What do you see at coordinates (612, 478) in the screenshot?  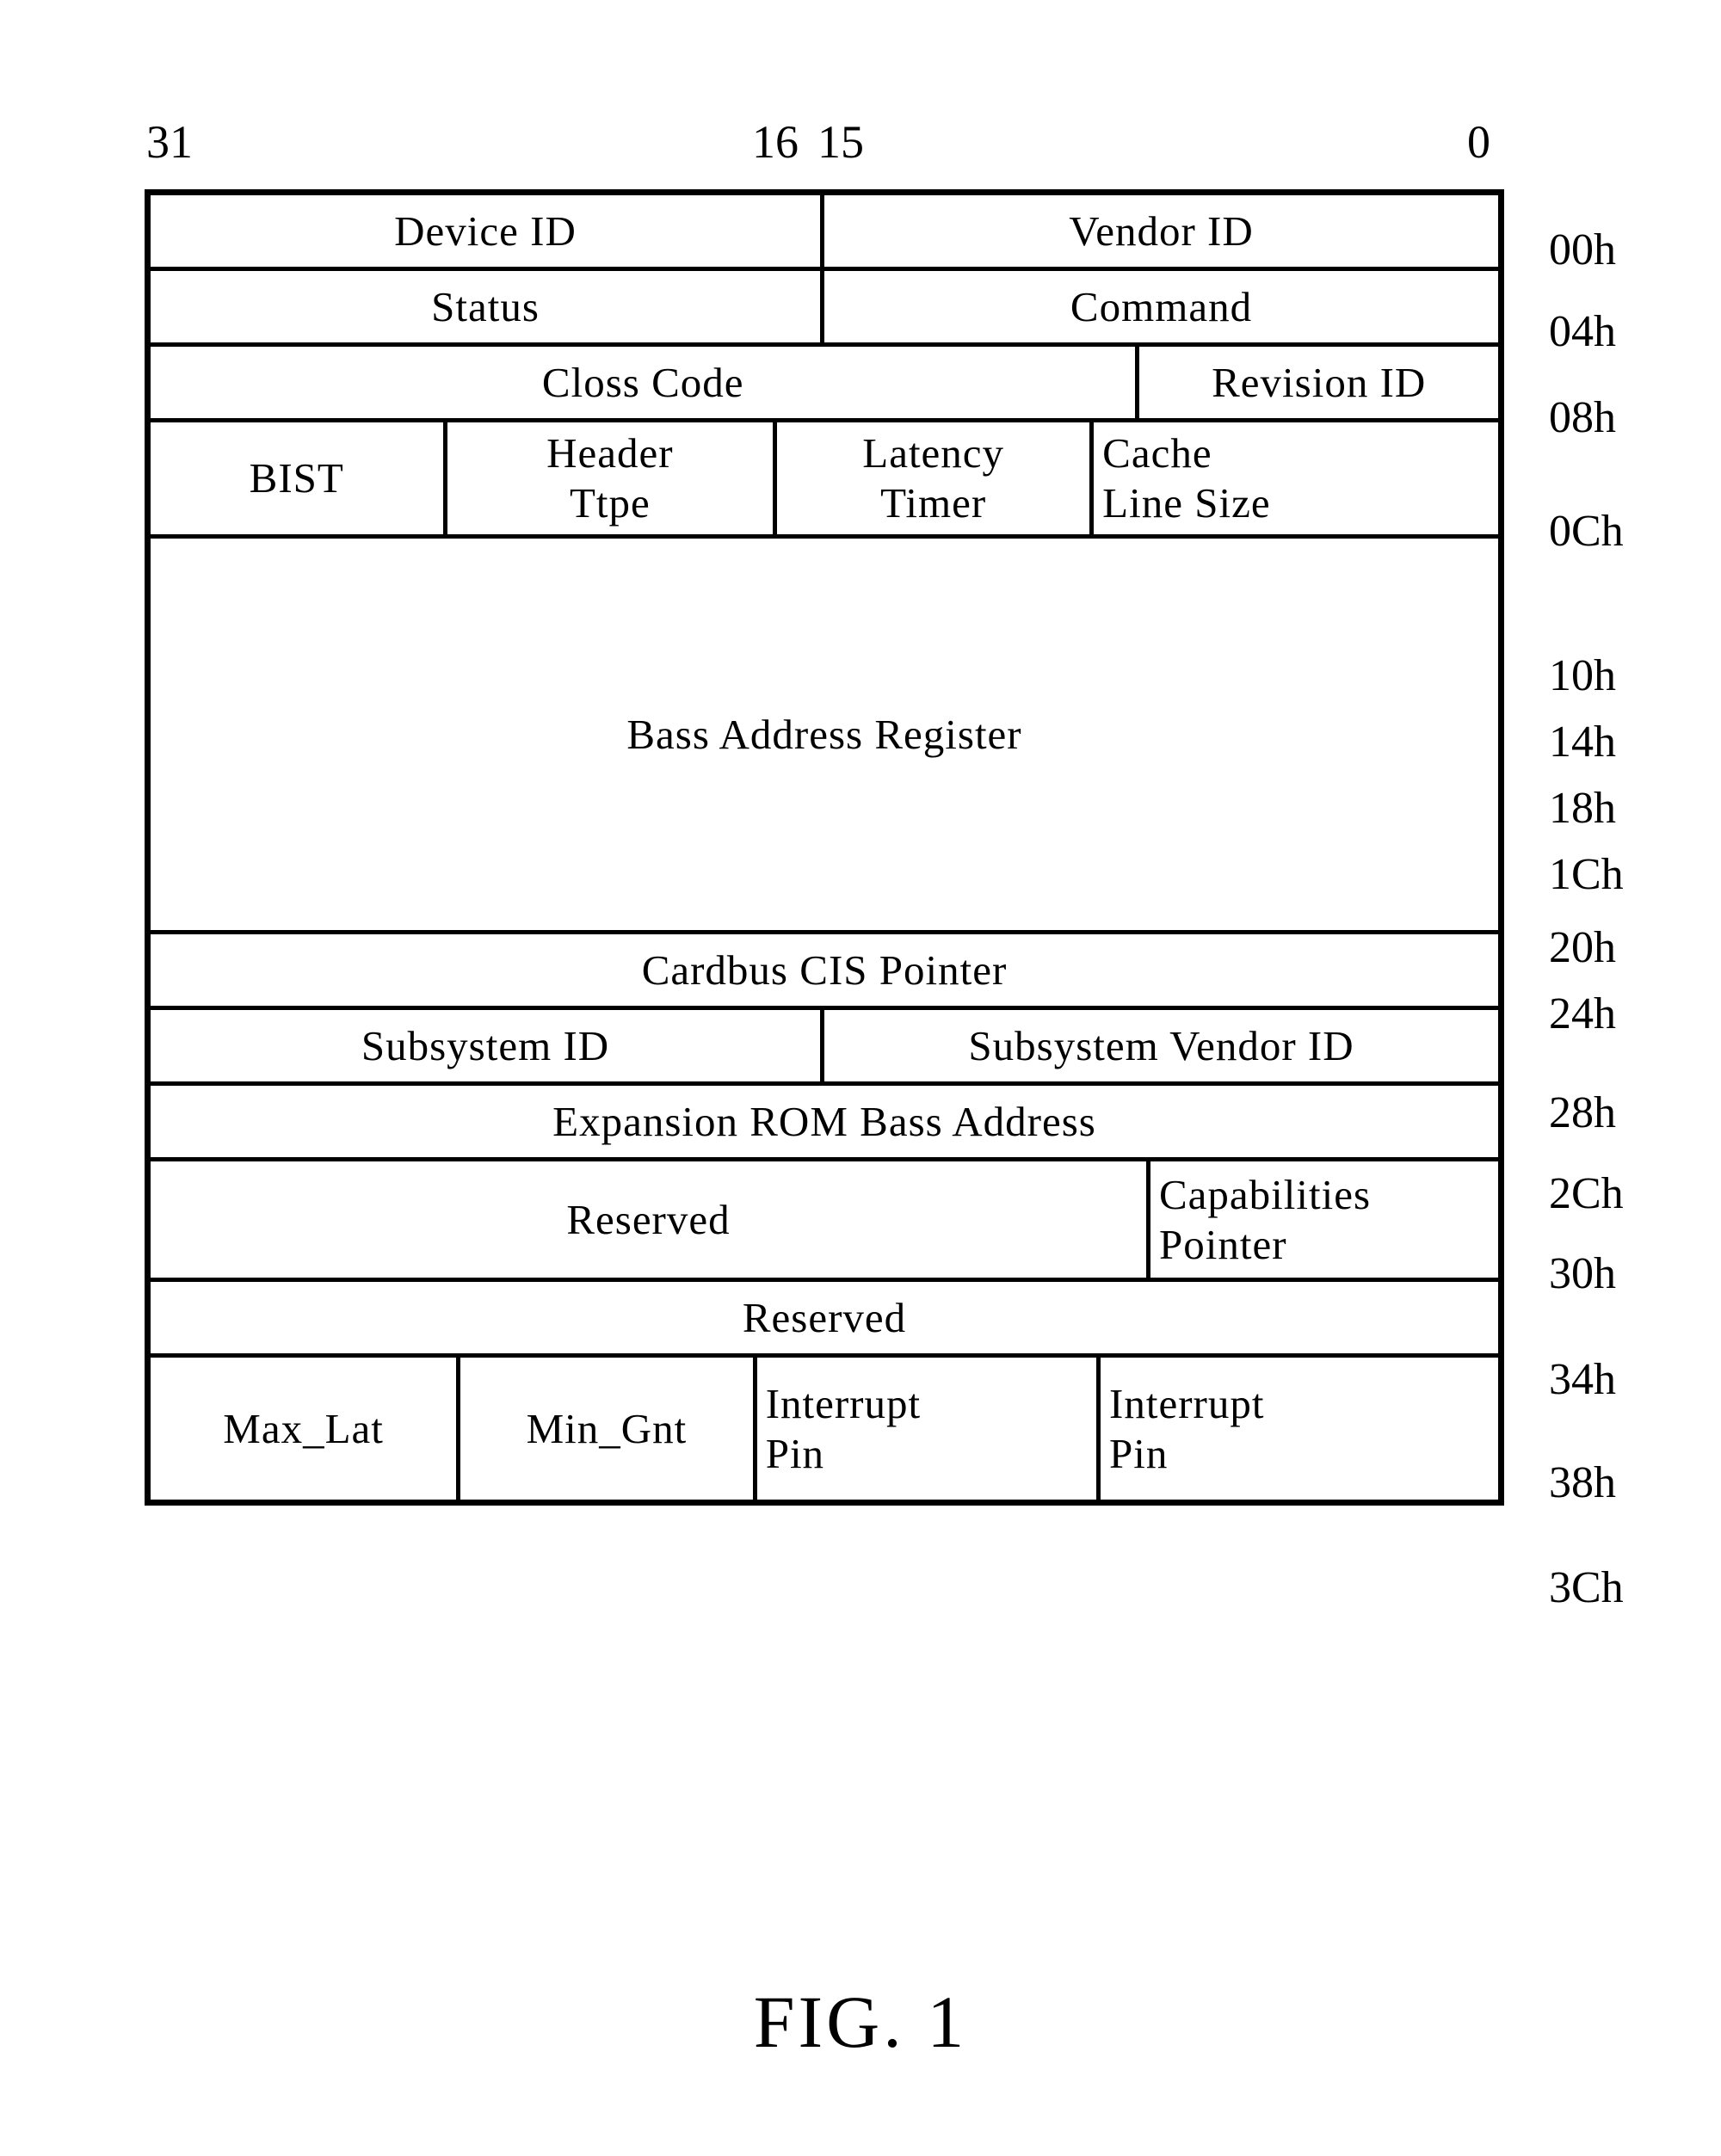 I see `field-header-type: Header Ttpe` at bounding box center [612, 478].